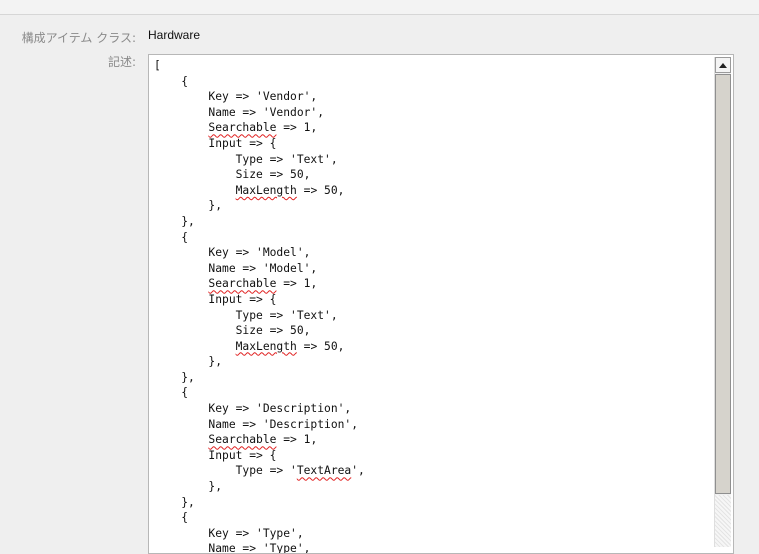  I want to click on code-text: Key => 'Type',, so click(229, 533).